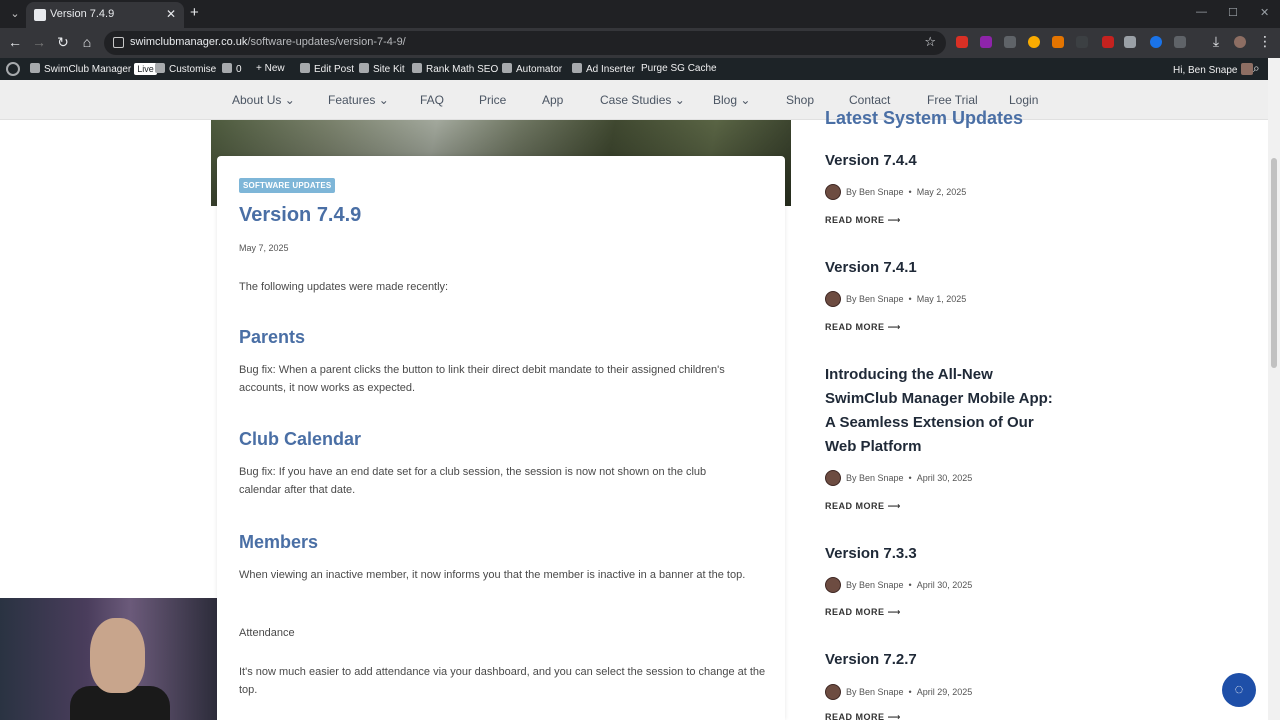 This screenshot has width=1280, height=720. Describe the element at coordinates (679, 68) in the screenshot. I see `admin-purge-cache: Purge SG Cache` at that location.